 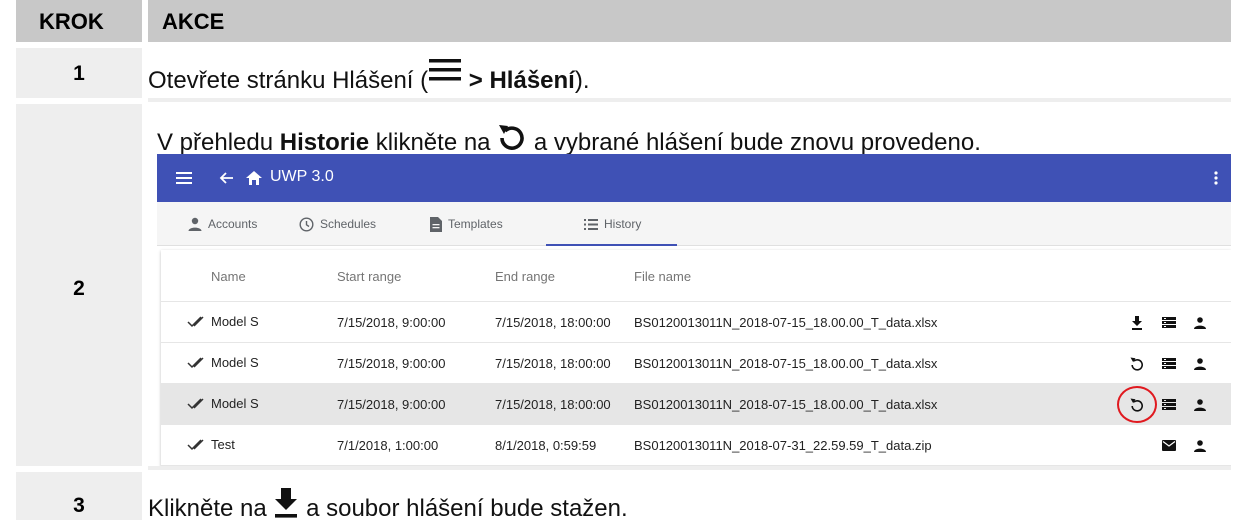 What do you see at coordinates (211, 507) in the screenshot?
I see `step-3-text-before: Klikněte na` at bounding box center [211, 507].